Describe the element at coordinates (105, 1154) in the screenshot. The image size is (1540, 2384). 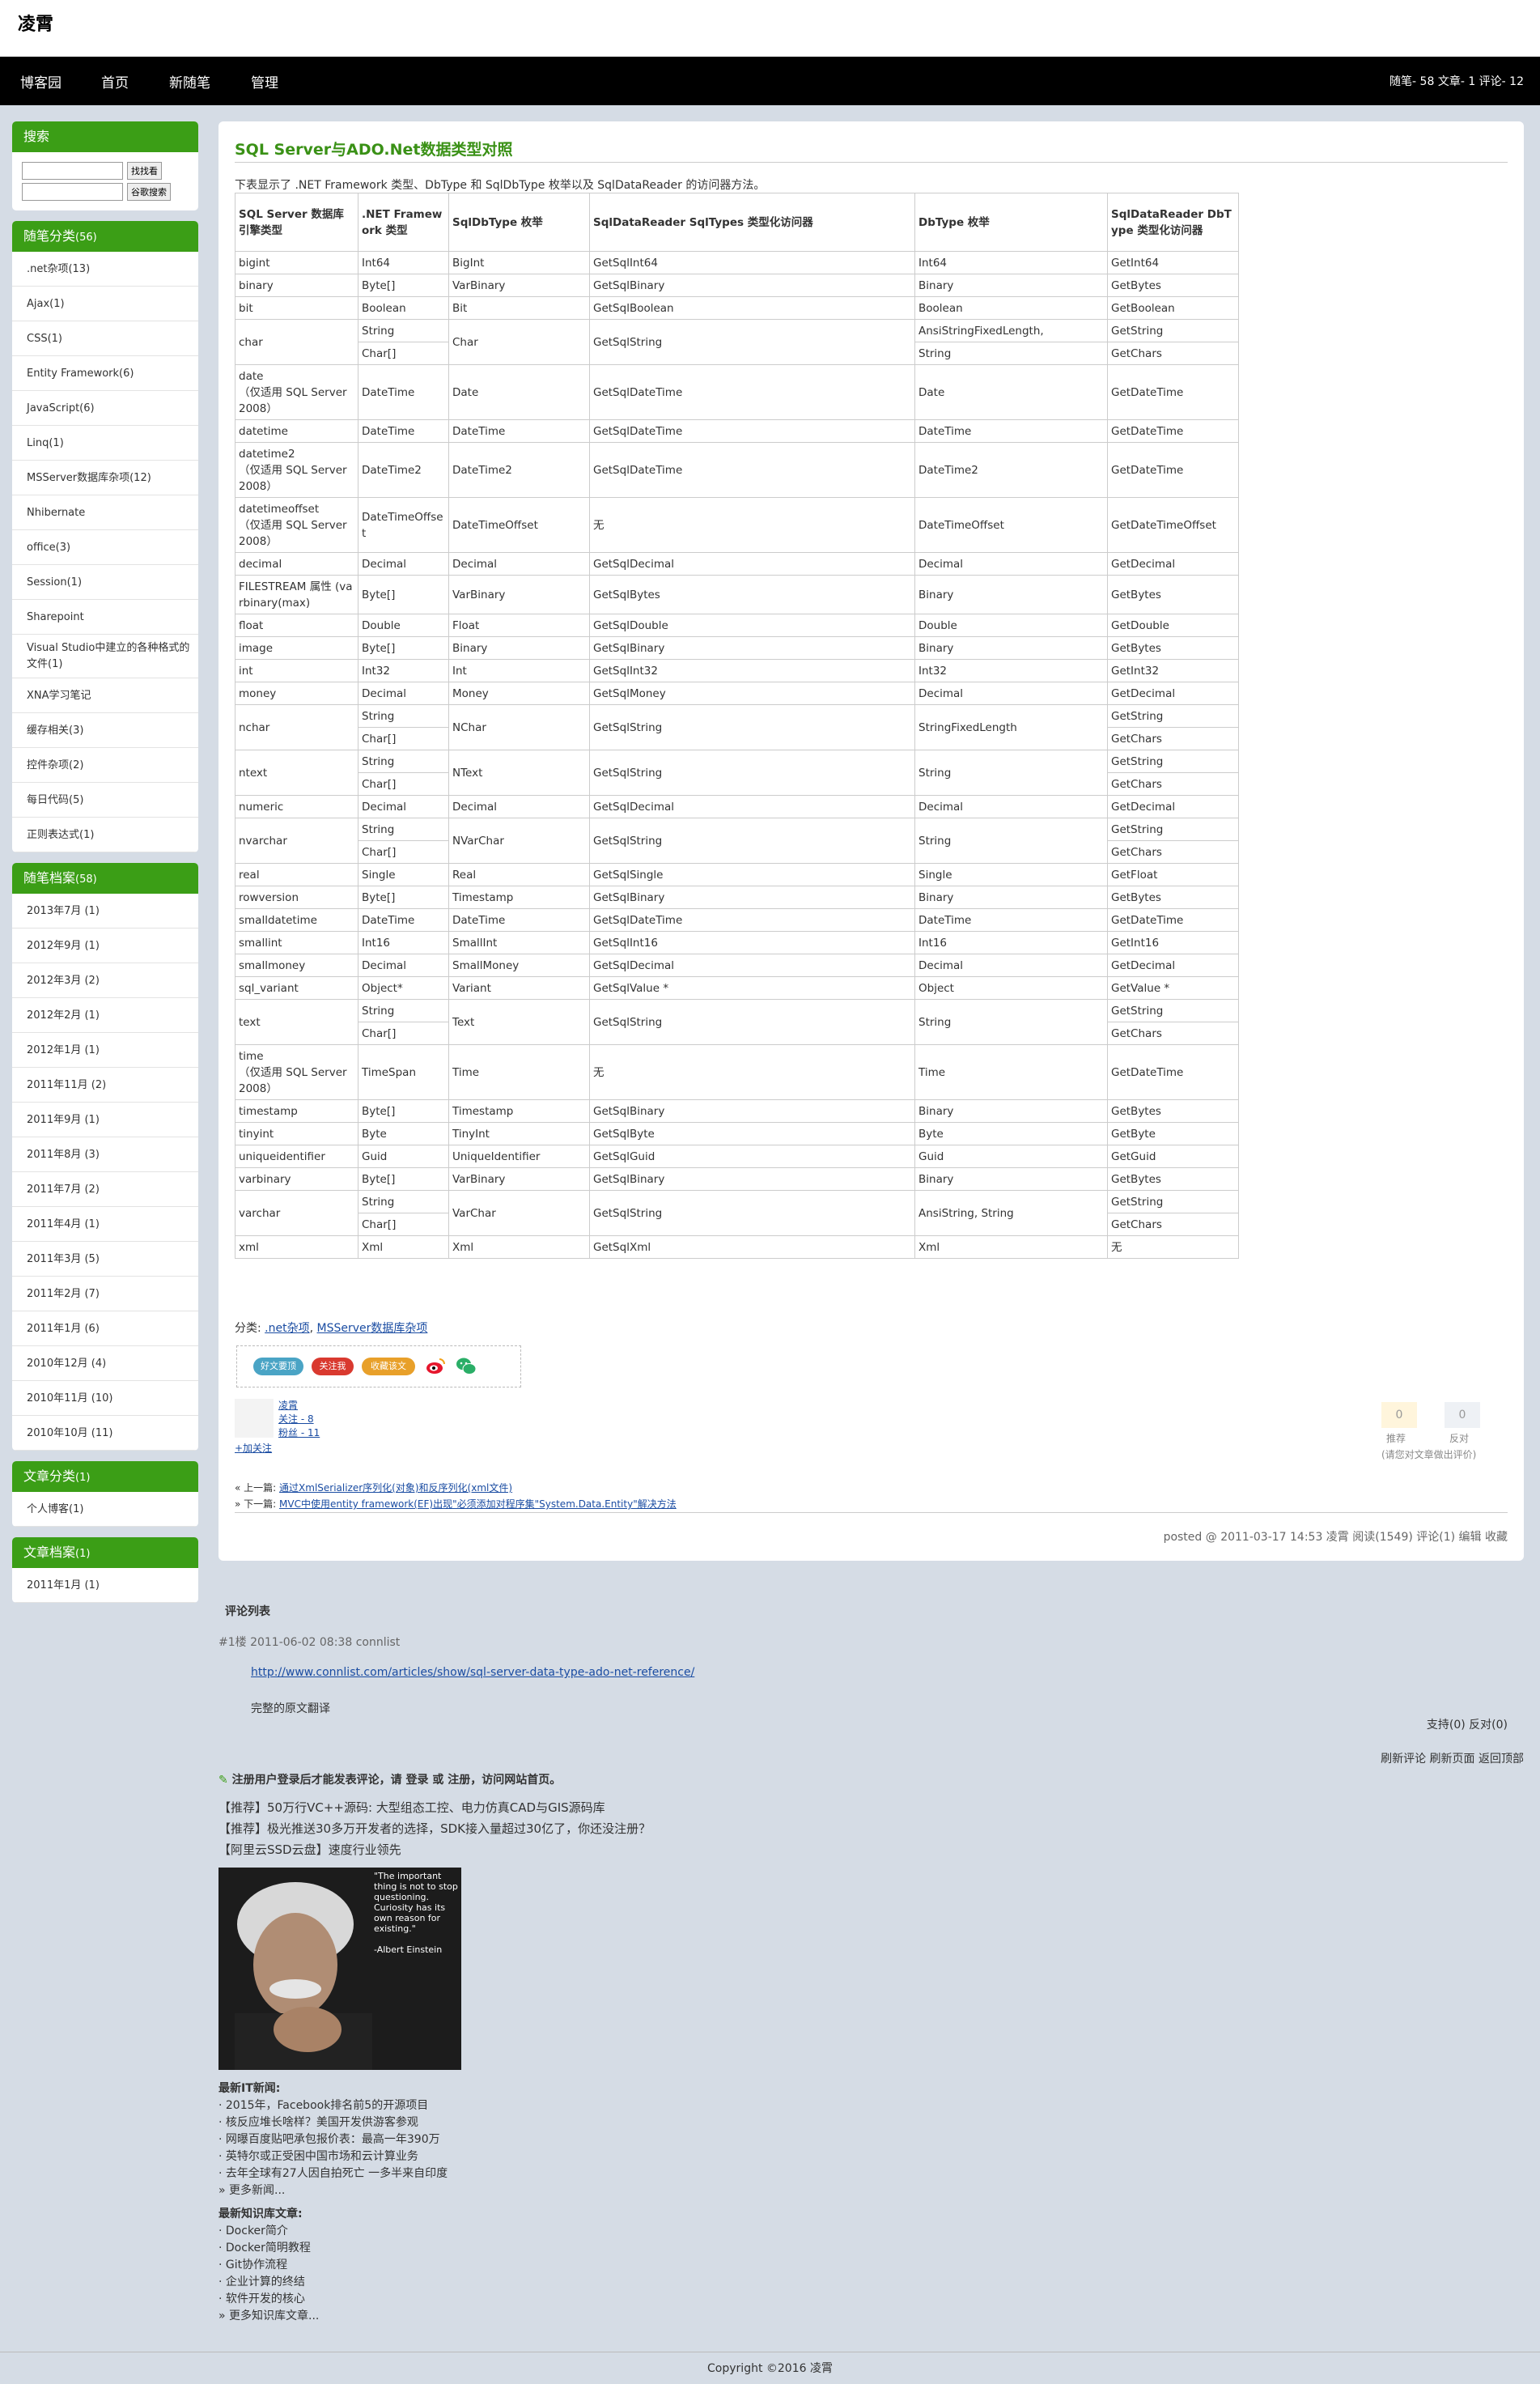
I see `archive-item: 2011年8月 (3)` at that location.